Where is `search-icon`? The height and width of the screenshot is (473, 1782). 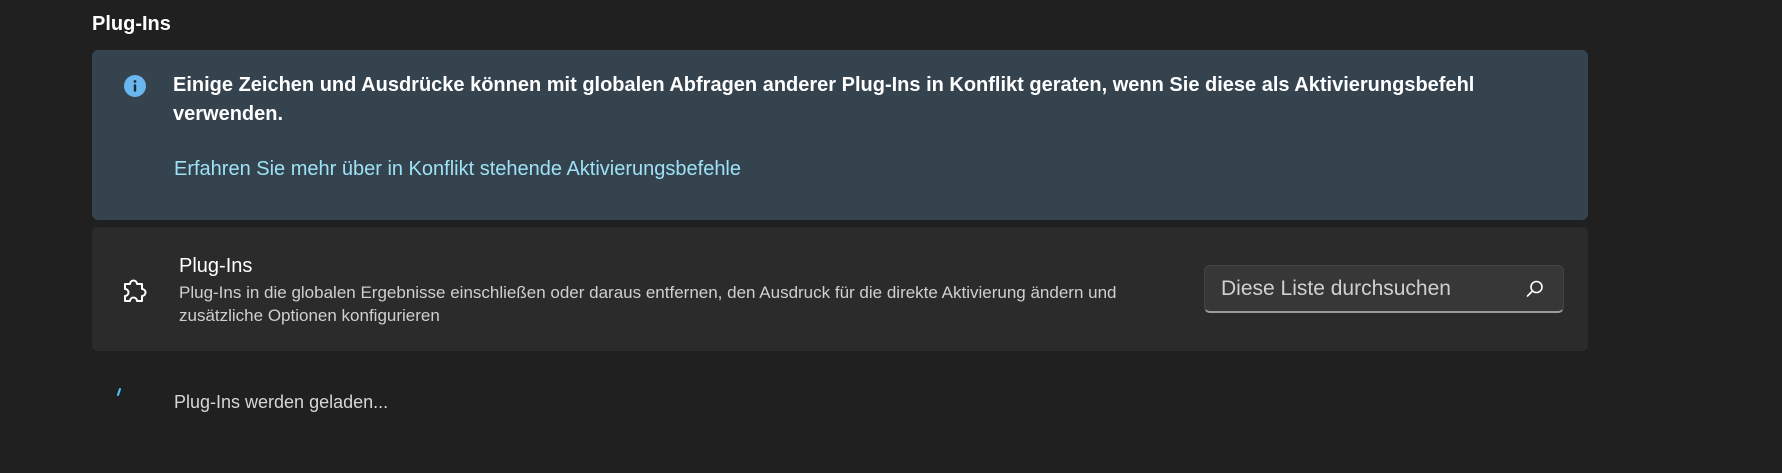
search-icon is located at coordinates (1535, 289).